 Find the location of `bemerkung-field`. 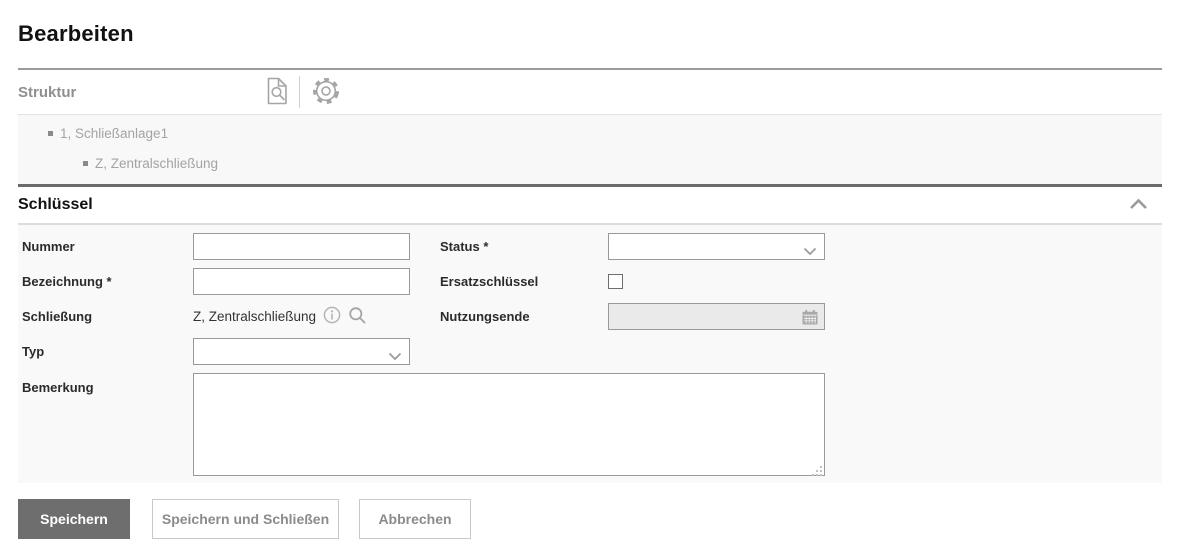

bemerkung-field is located at coordinates (509, 427).